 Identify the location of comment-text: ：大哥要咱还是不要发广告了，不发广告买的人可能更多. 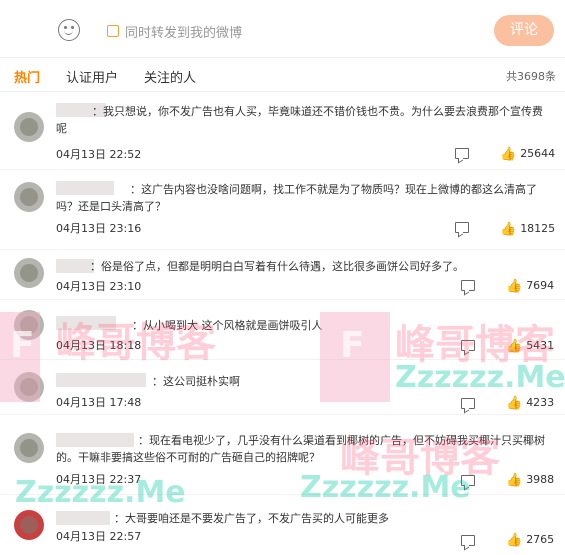
(251, 518).